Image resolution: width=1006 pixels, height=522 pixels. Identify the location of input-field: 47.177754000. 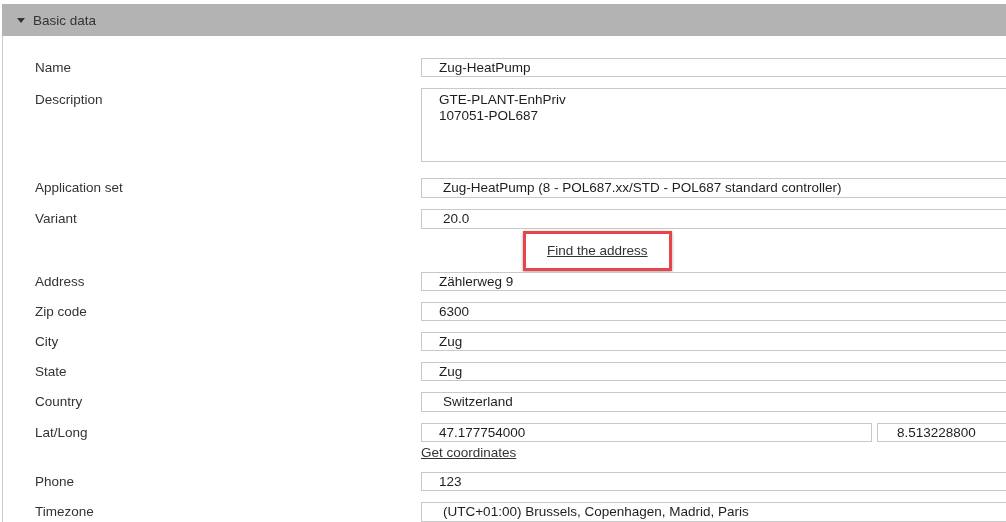
(646, 432).